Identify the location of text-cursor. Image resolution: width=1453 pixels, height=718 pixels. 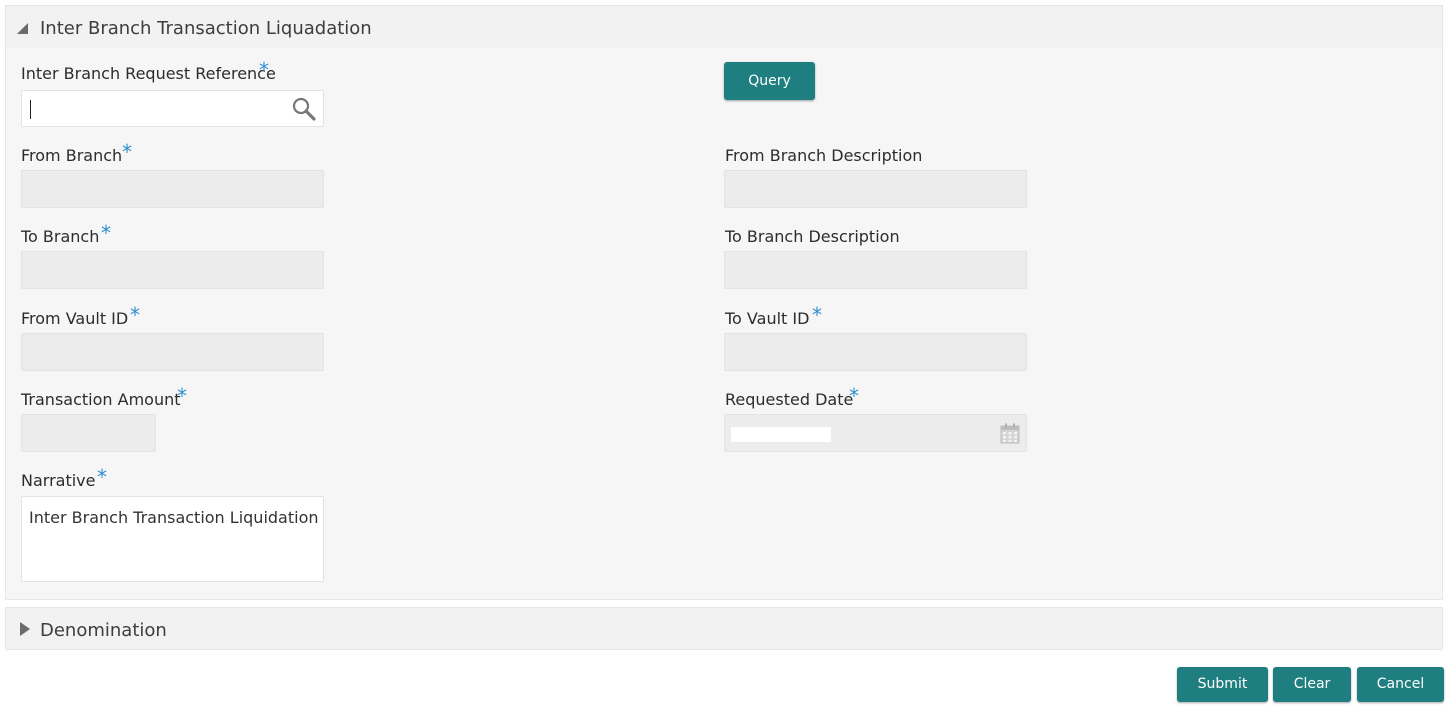
(30, 109).